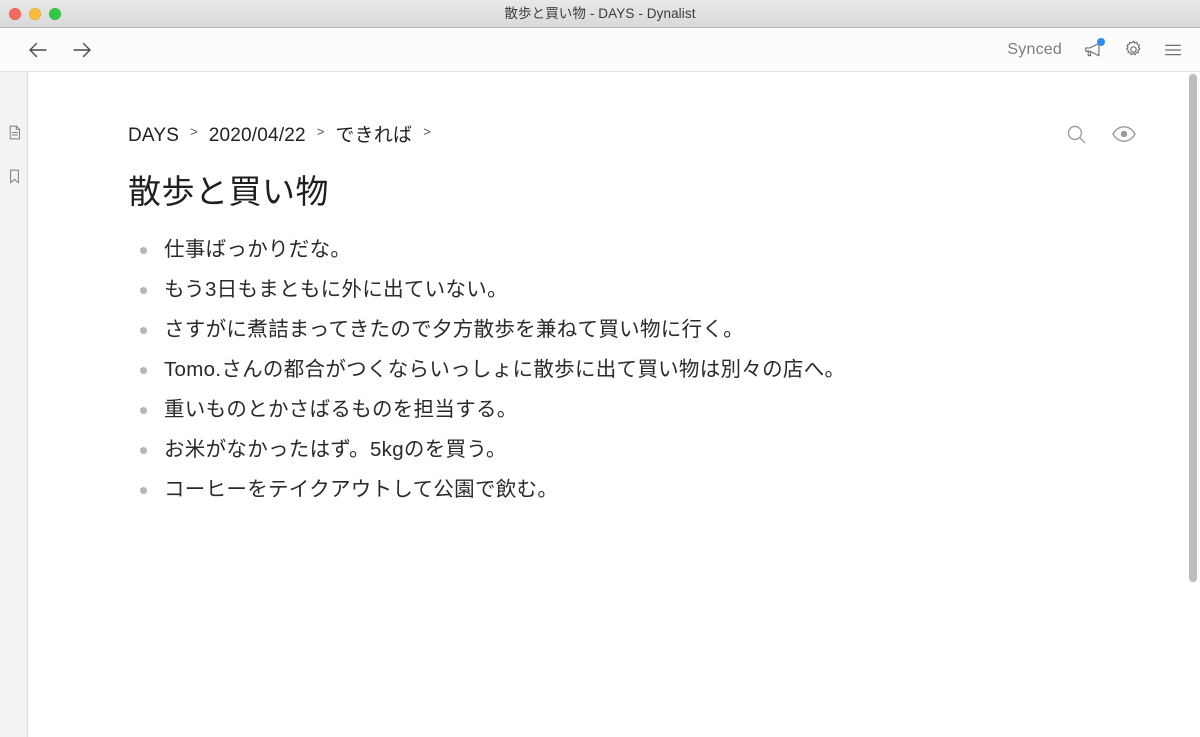 The height and width of the screenshot is (737, 1200). What do you see at coordinates (1093, 50) in the screenshot?
I see `announcements-button` at bounding box center [1093, 50].